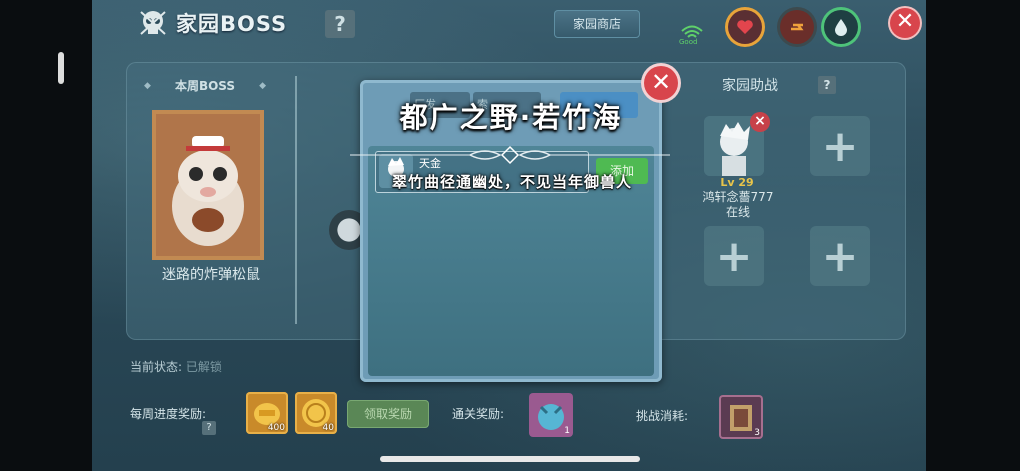 The width and height of the screenshot is (1020, 471). Describe the element at coordinates (209, 428) in the screenshot. I see `weekly-help-button: ?` at that location.